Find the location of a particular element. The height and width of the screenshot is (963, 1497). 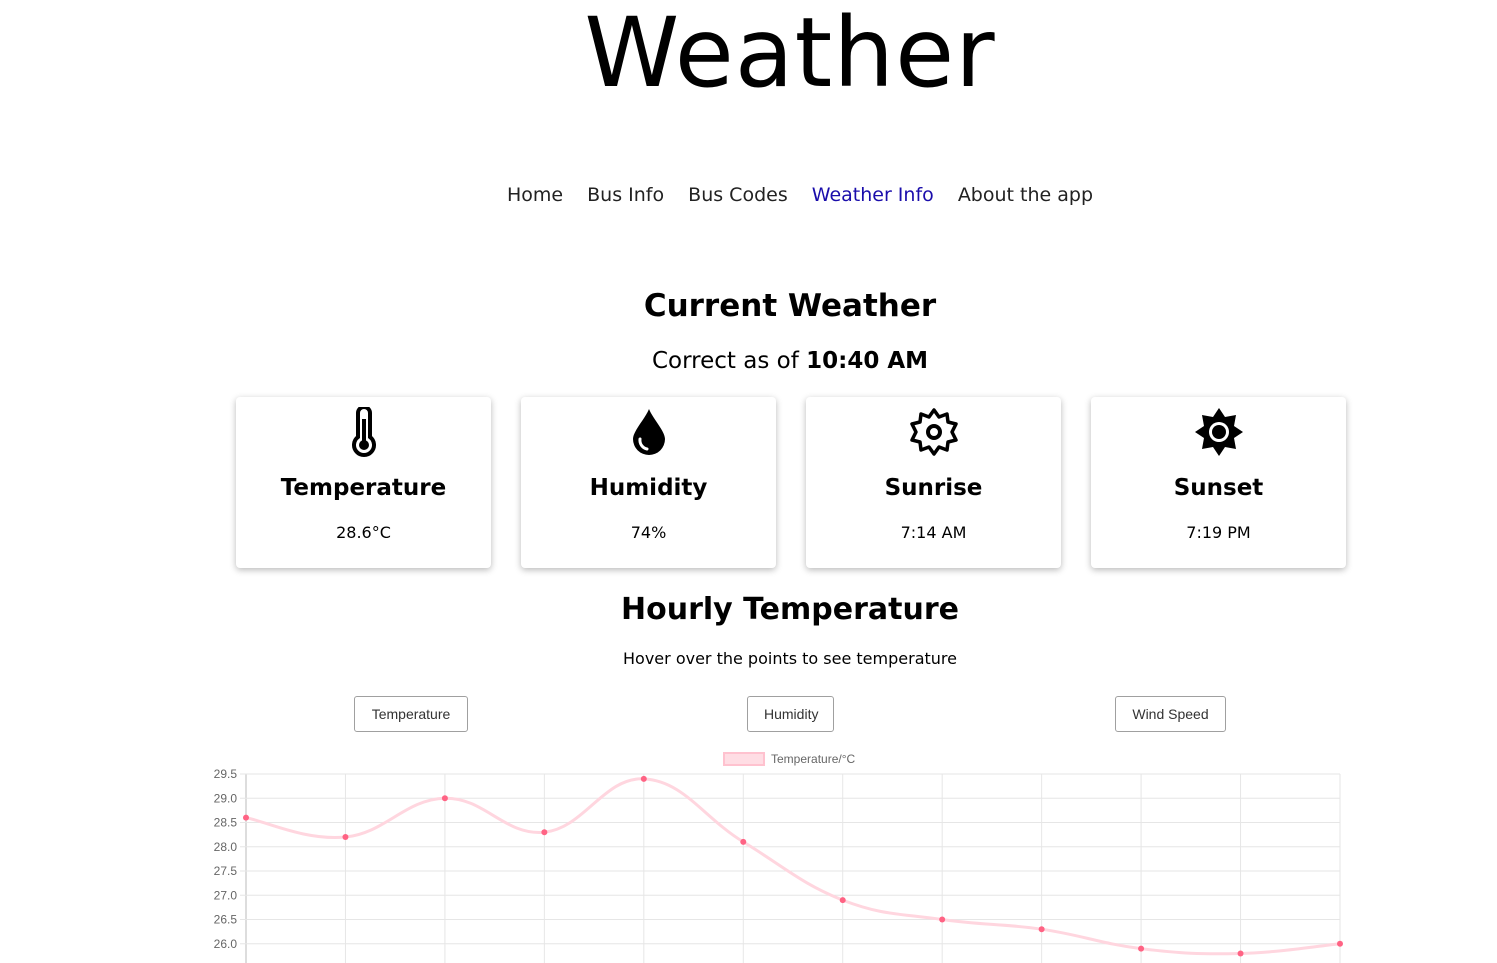

humidity-button: Humidity is located at coordinates (790, 714).